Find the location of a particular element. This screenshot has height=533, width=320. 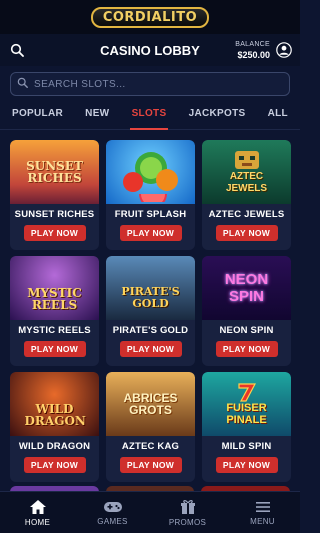

nav-menu: MENU is located at coordinates (263, 513).